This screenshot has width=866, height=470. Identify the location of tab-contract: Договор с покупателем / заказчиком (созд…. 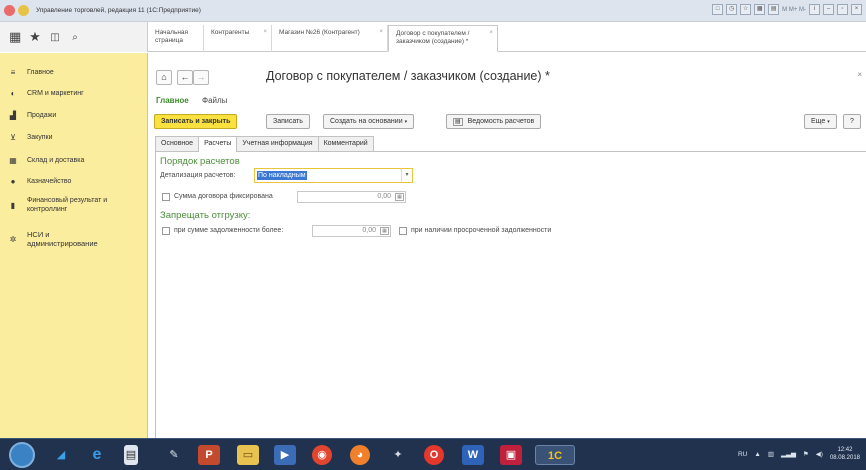
(443, 38).